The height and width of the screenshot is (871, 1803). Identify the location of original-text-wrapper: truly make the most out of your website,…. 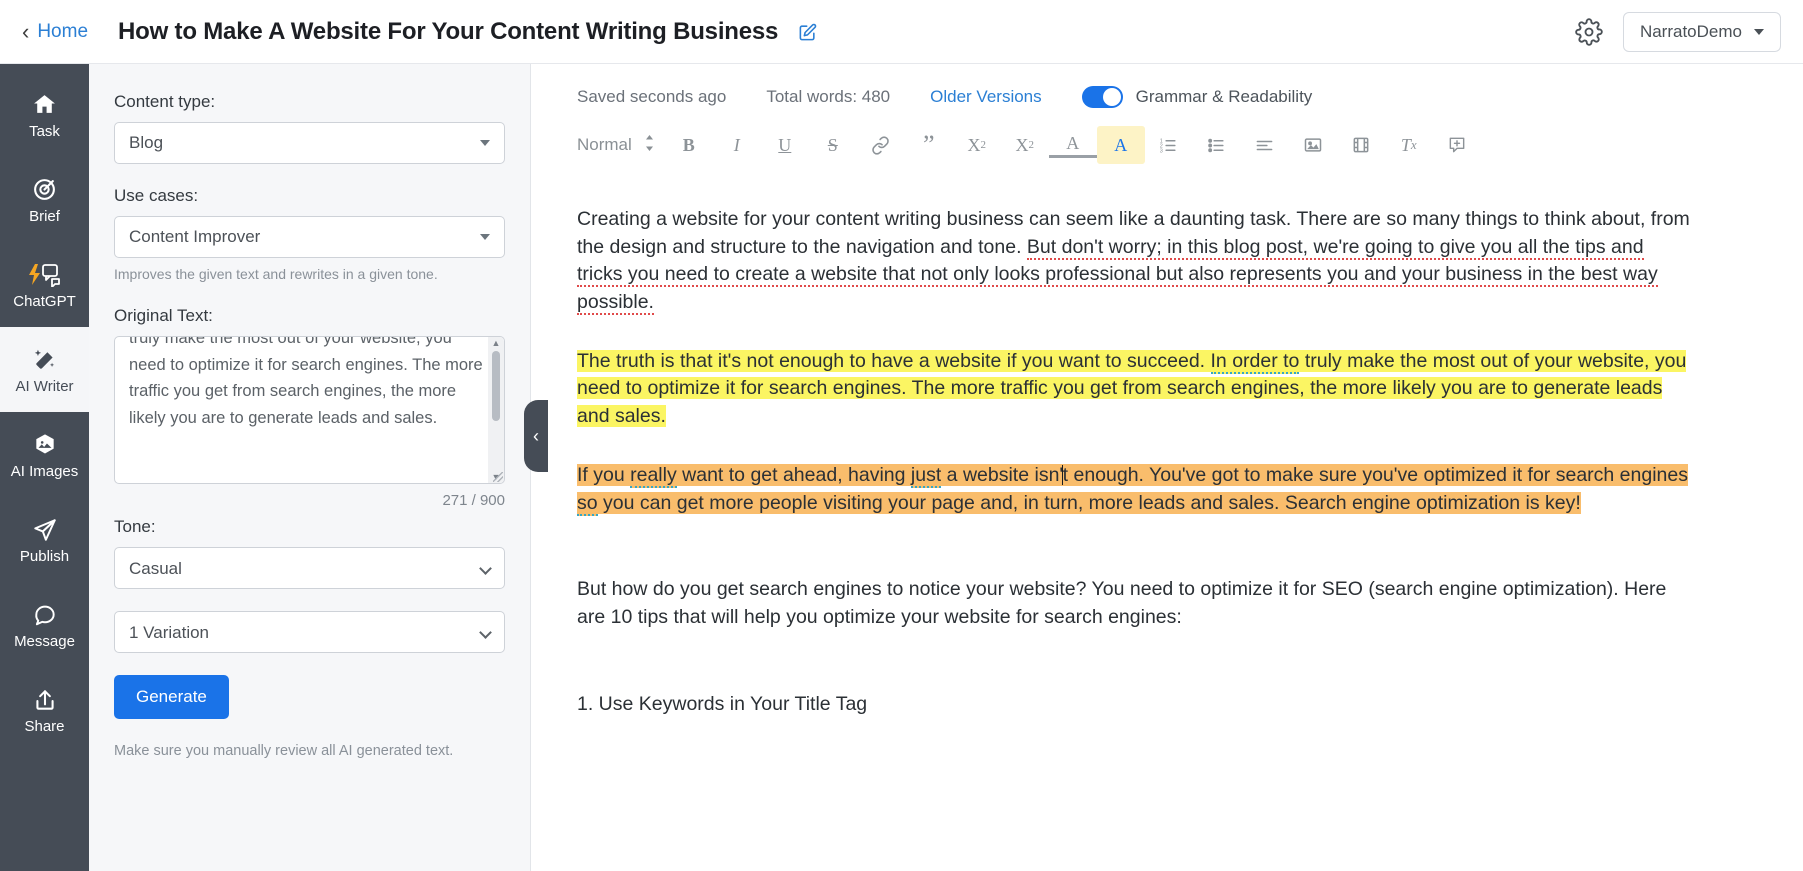
(309, 410).